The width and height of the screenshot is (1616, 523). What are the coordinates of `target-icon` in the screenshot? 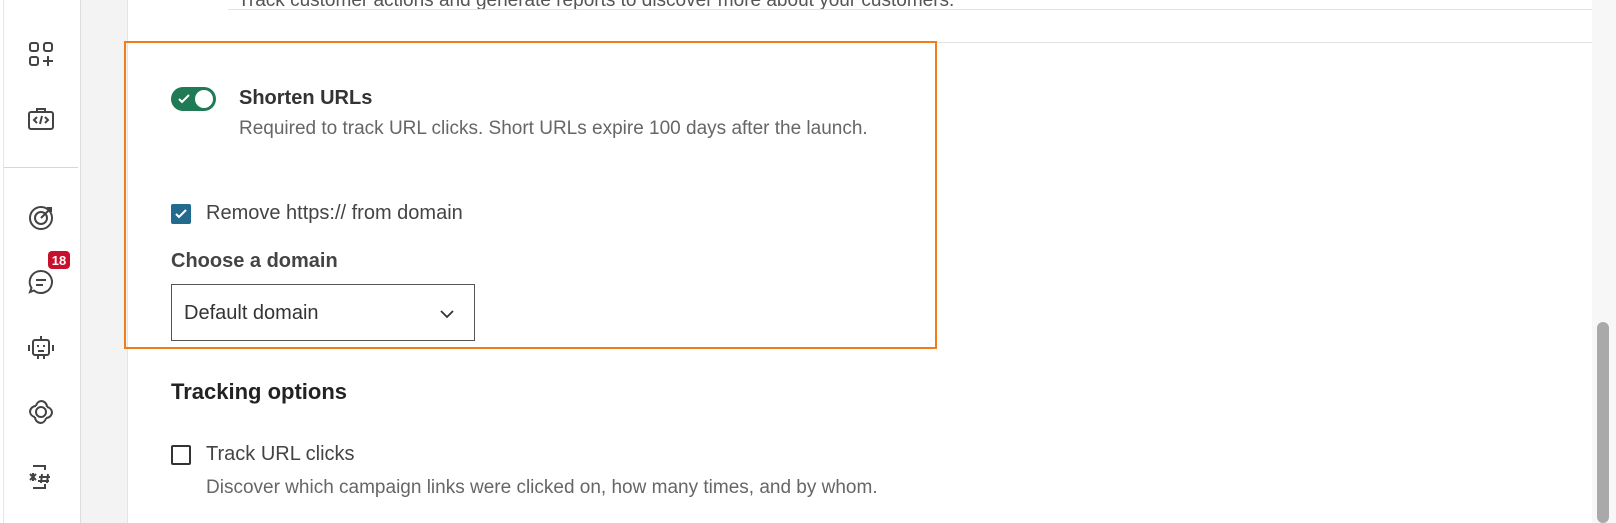 It's located at (41, 217).